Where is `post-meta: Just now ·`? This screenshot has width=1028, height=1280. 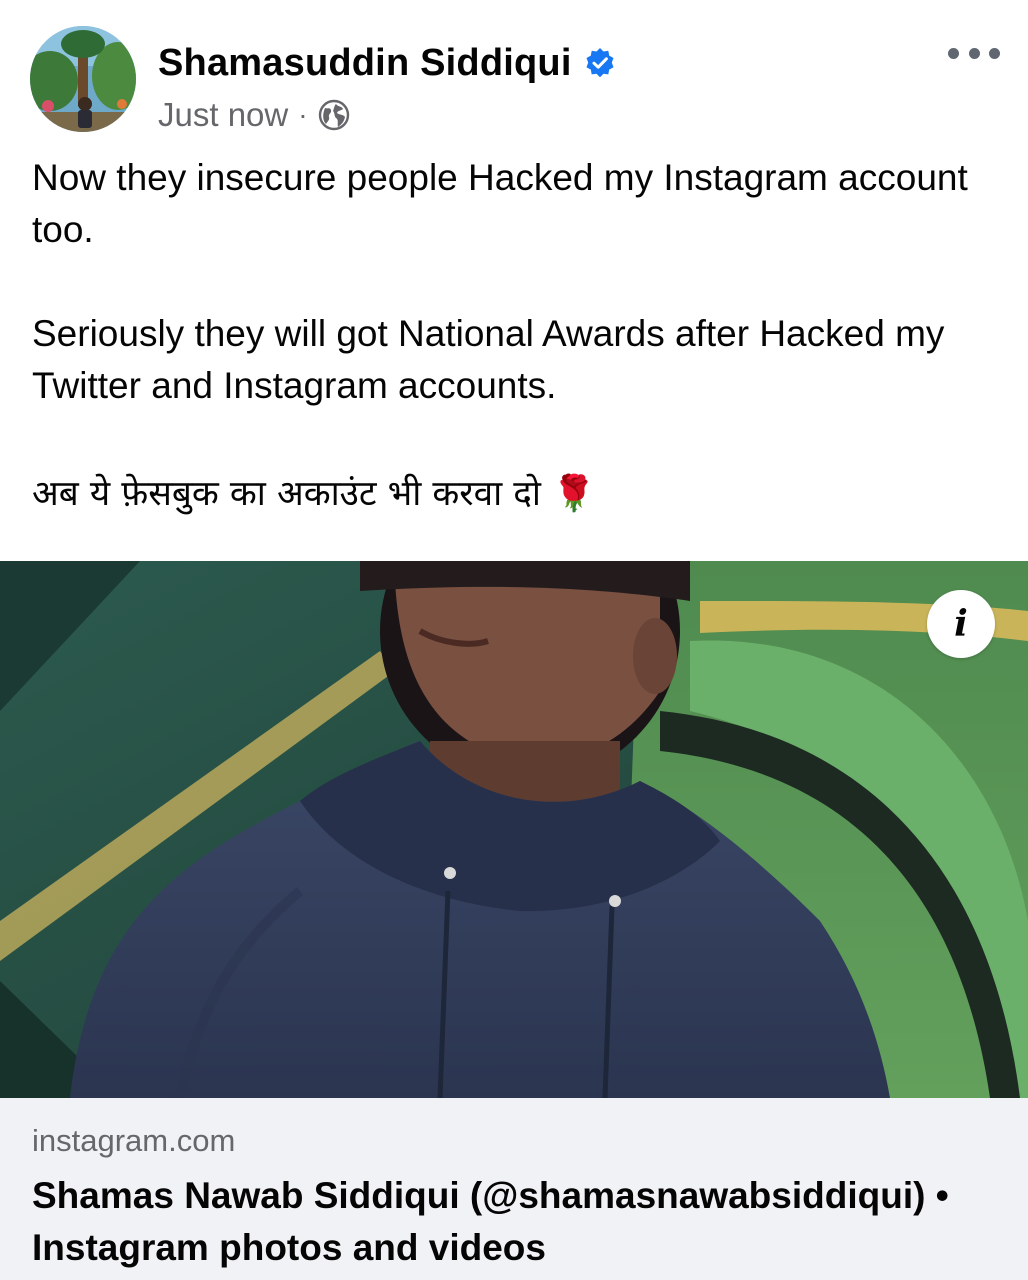 post-meta: Just now · is located at coordinates (254, 115).